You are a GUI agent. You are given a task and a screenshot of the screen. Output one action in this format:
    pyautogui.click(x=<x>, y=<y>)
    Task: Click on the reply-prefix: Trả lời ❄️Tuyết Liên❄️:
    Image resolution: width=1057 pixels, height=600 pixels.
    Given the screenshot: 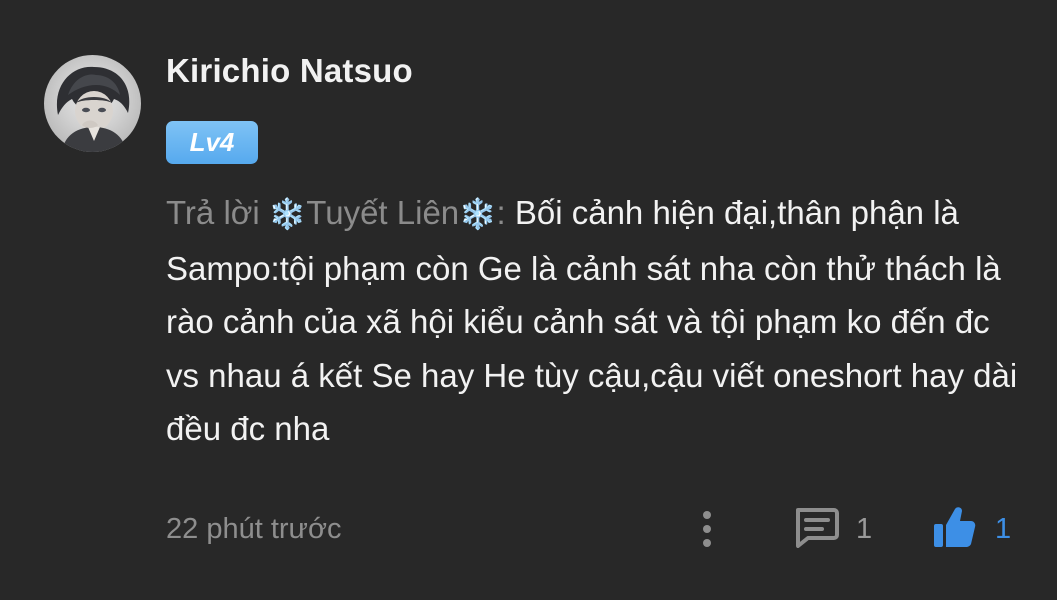 What is the action you would take?
    pyautogui.click(x=336, y=212)
    